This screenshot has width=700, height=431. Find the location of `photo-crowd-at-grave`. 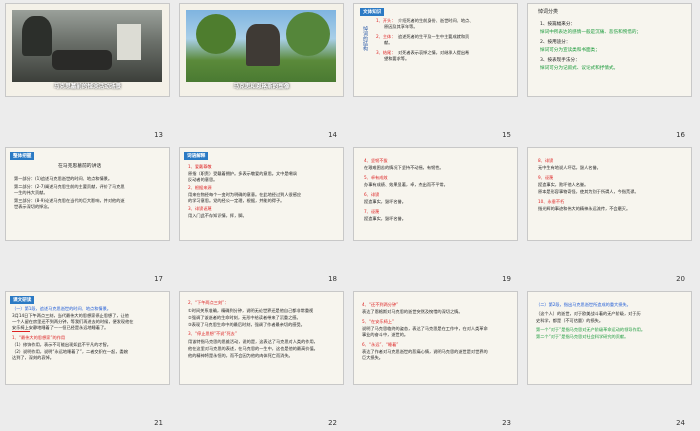

photo-crowd-at-grave is located at coordinates (87, 46).